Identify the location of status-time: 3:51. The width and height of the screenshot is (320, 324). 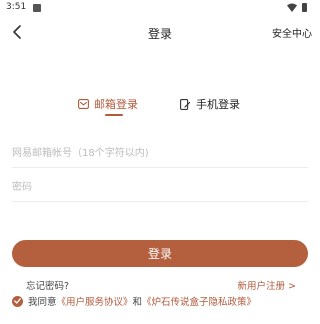
(16, 7).